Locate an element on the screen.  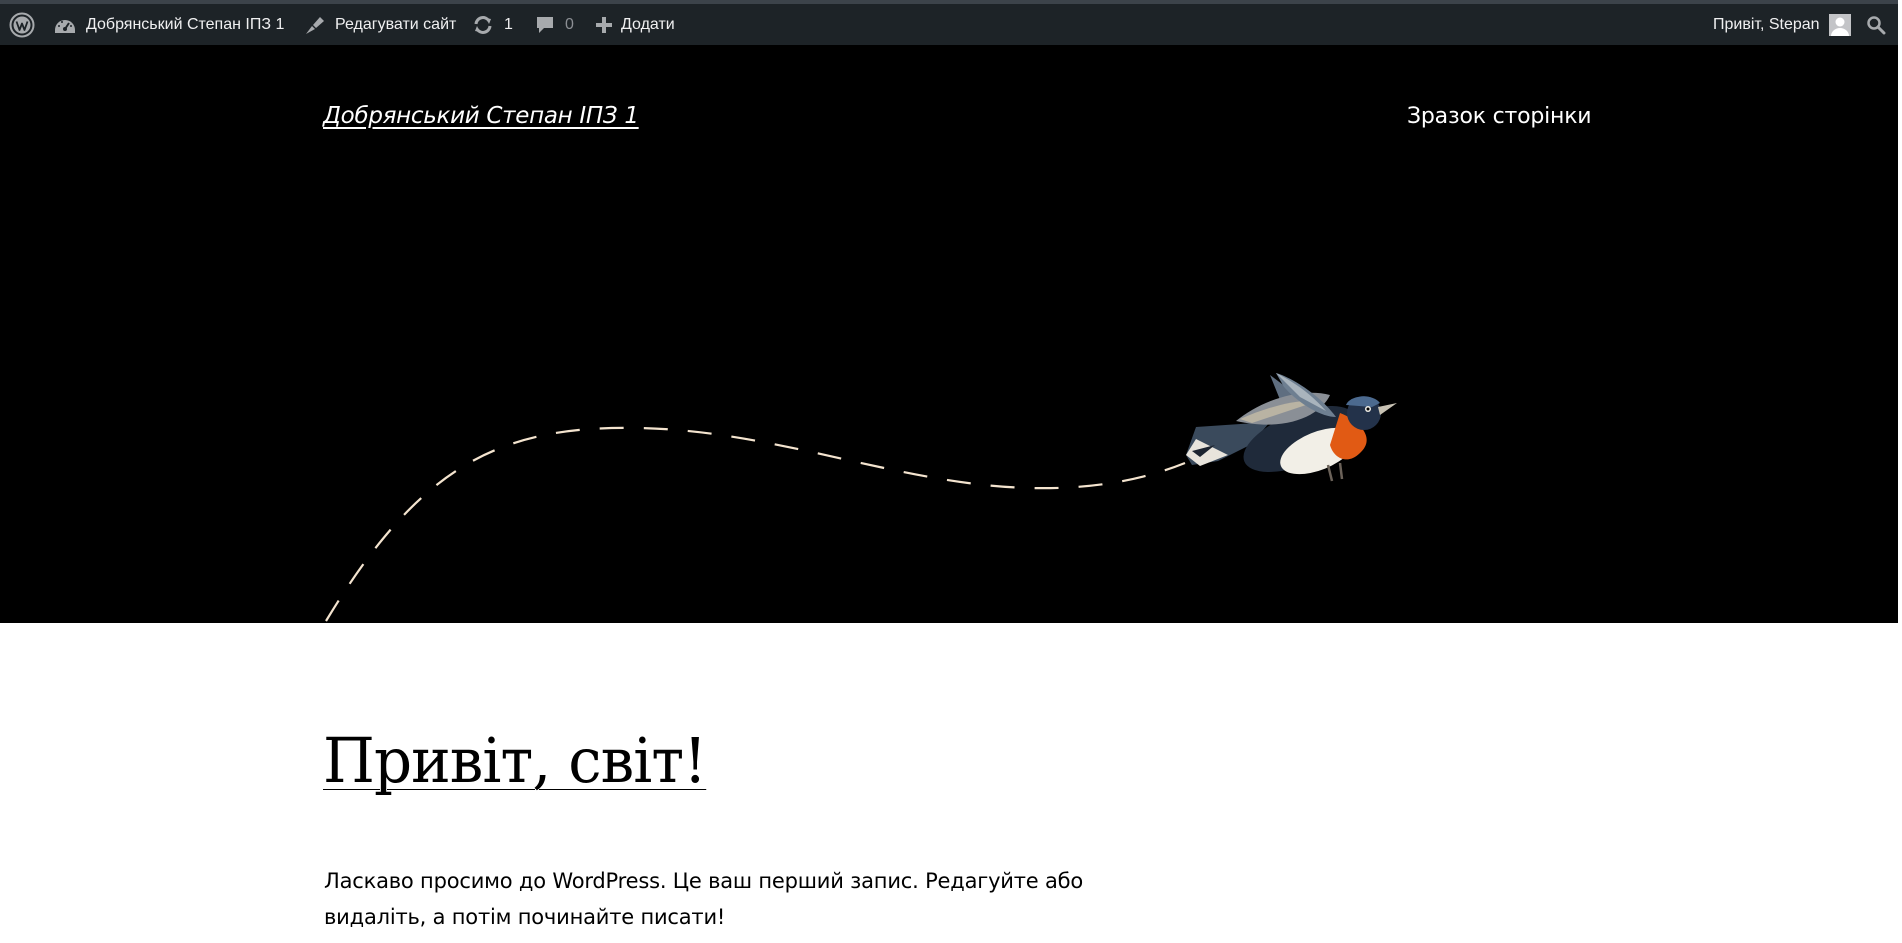
plus-icon is located at coordinates (604, 25).